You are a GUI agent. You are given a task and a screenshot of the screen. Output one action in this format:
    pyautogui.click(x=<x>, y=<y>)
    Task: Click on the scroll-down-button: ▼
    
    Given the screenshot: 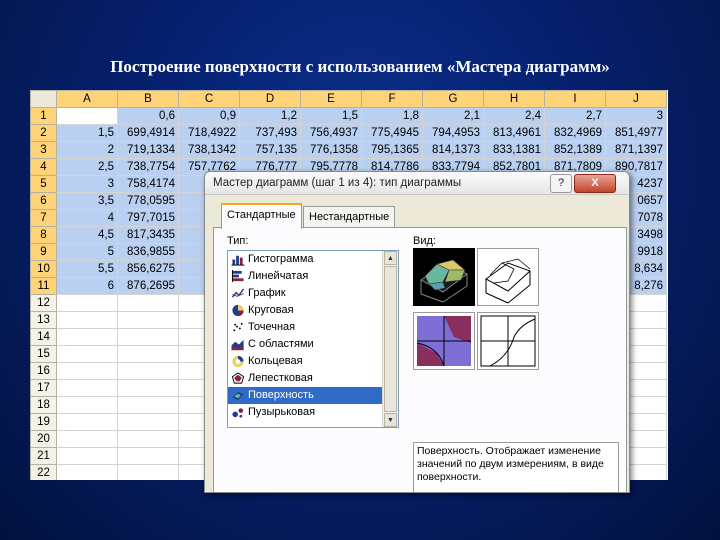 What is the action you would take?
    pyautogui.click(x=390, y=420)
    